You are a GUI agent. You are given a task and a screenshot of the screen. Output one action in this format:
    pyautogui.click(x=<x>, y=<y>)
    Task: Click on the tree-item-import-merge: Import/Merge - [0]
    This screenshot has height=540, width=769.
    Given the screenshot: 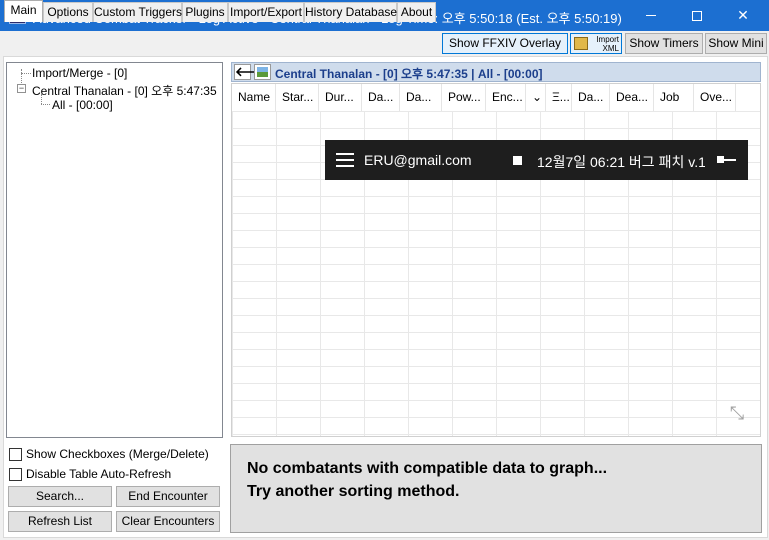 What is the action you would take?
    pyautogui.click(x=79, y=73)
    